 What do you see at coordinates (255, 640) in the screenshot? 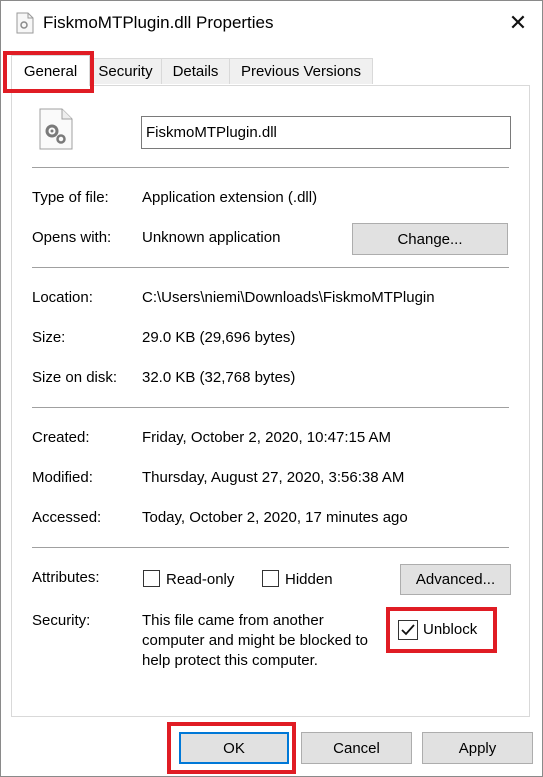
I see `security-text-line2: computer and might be blocked to` at bounding box center [255, 640].